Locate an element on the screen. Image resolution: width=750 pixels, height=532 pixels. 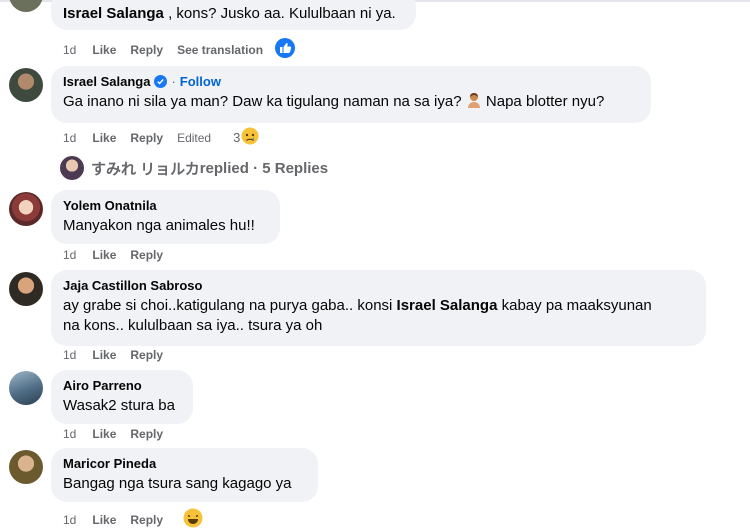
reaction-summary: 3 is located at coordinates (253, 138).